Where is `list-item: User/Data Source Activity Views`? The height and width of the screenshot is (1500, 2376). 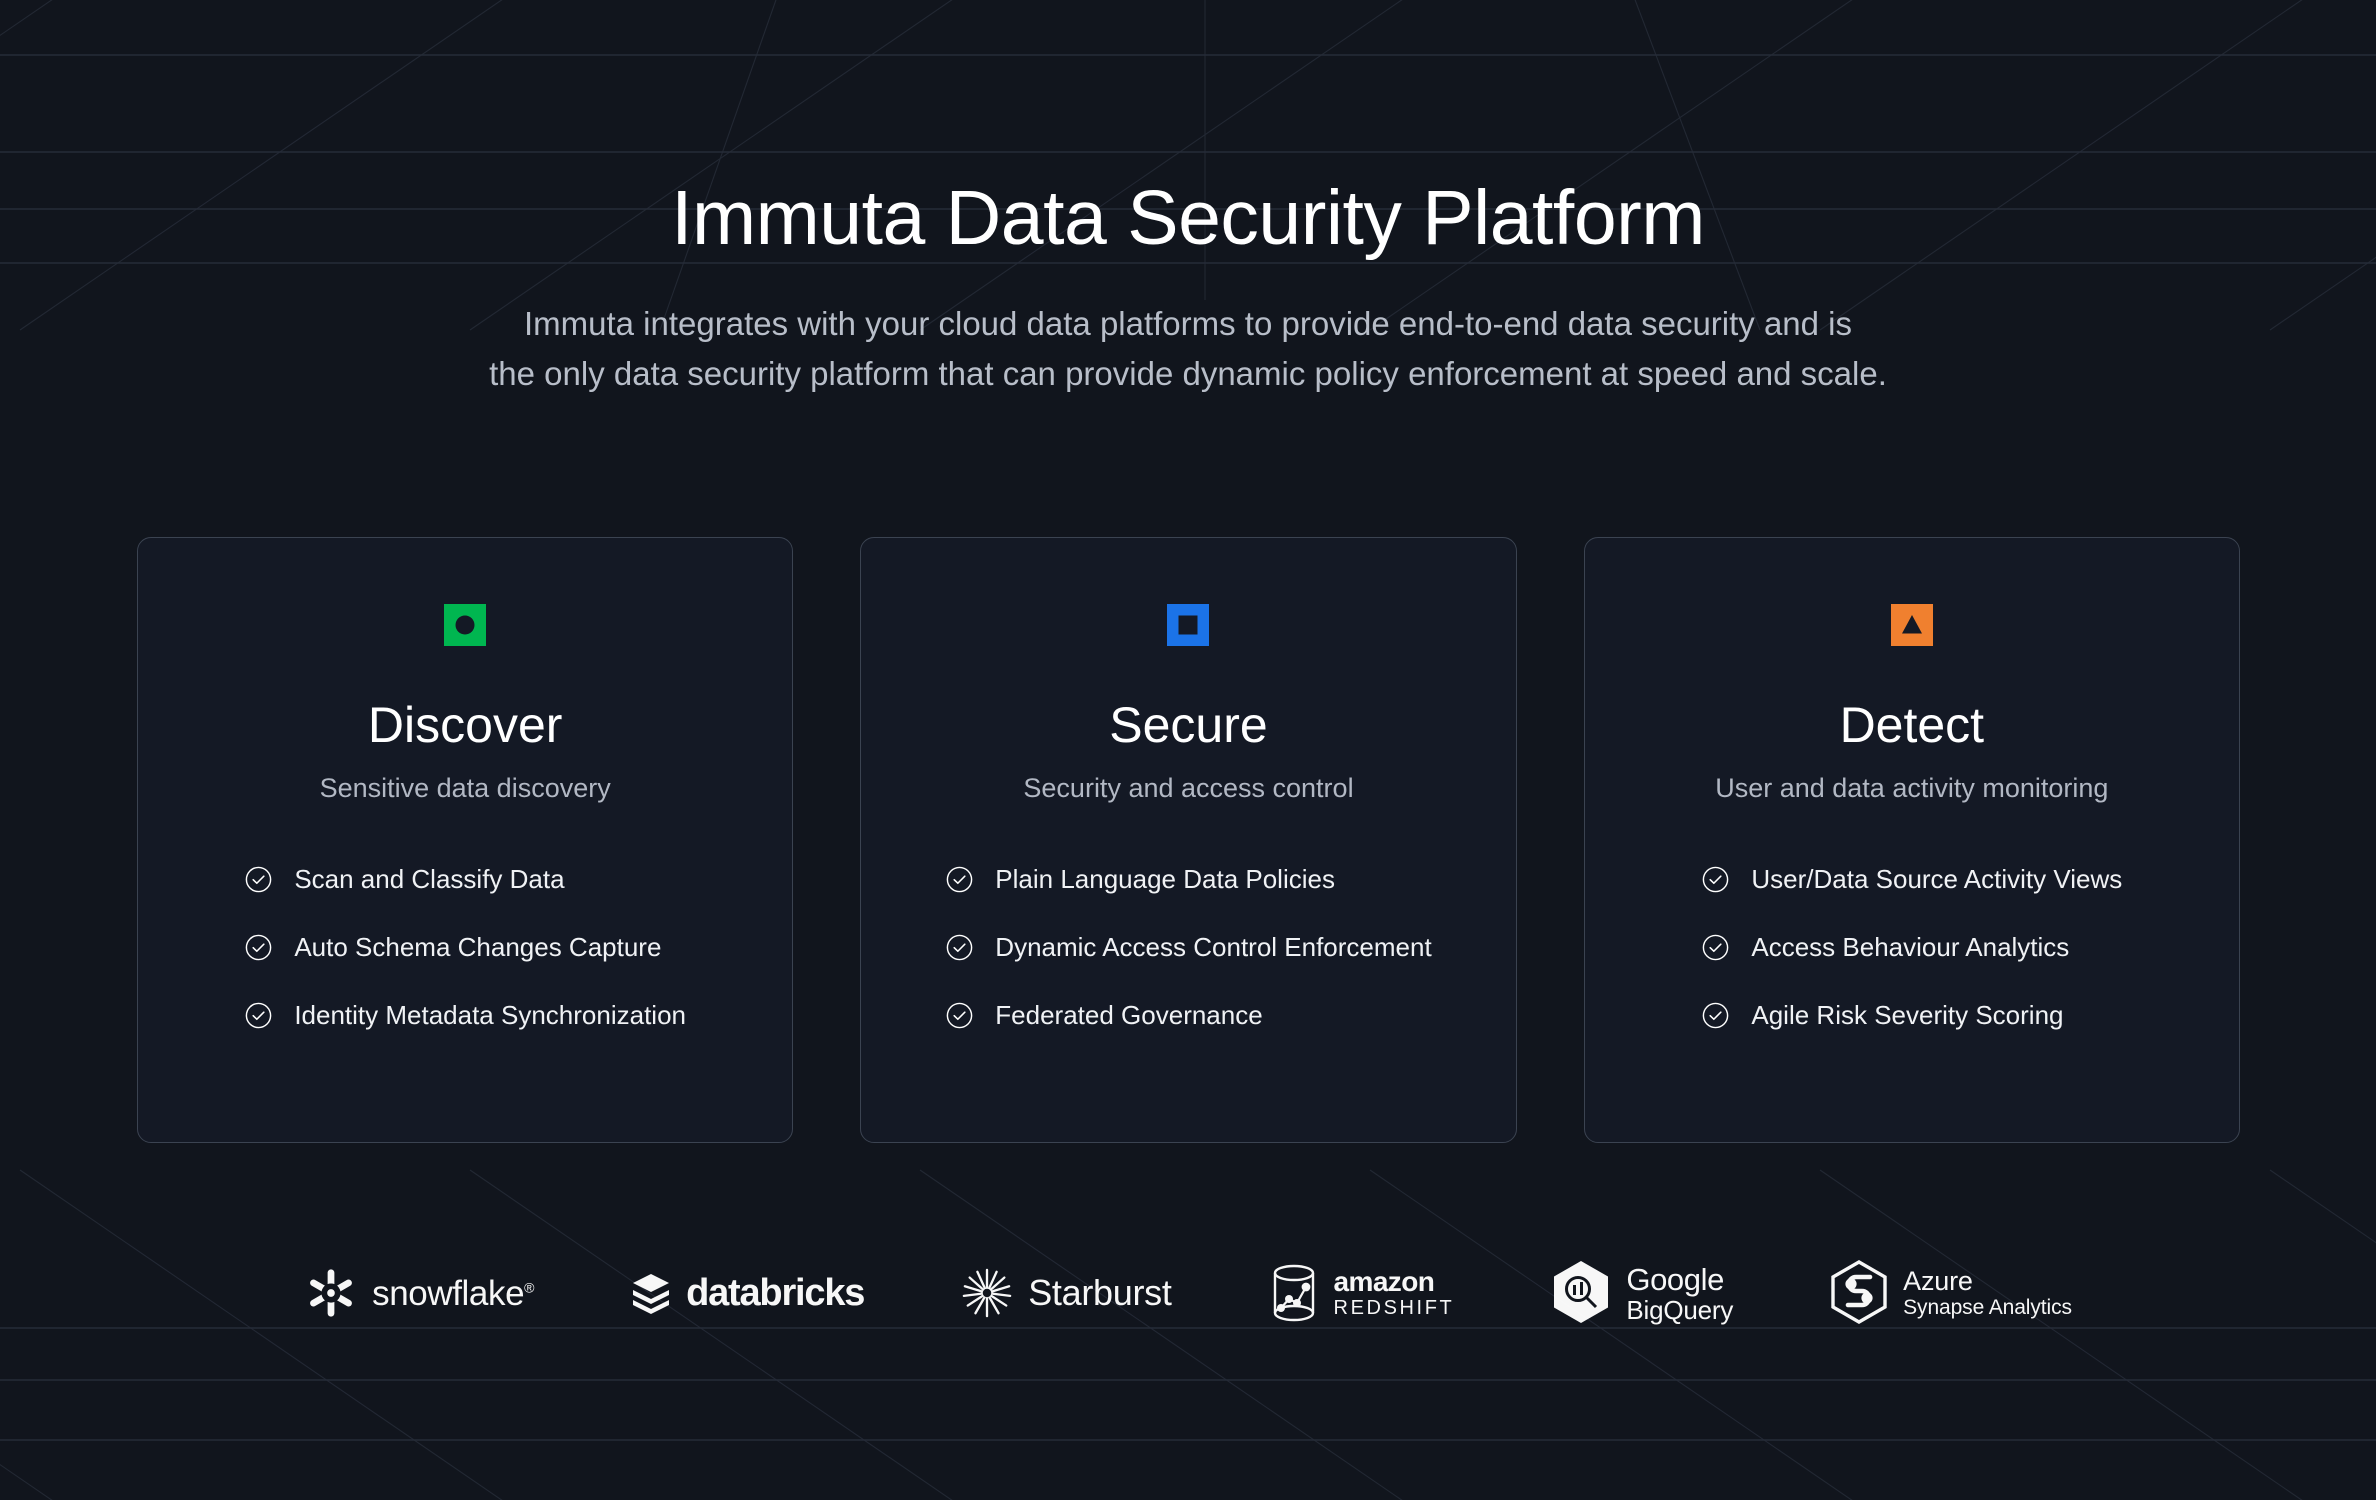
list-item: User/Data Source Activity Views is located at coordinates (1911, 879).